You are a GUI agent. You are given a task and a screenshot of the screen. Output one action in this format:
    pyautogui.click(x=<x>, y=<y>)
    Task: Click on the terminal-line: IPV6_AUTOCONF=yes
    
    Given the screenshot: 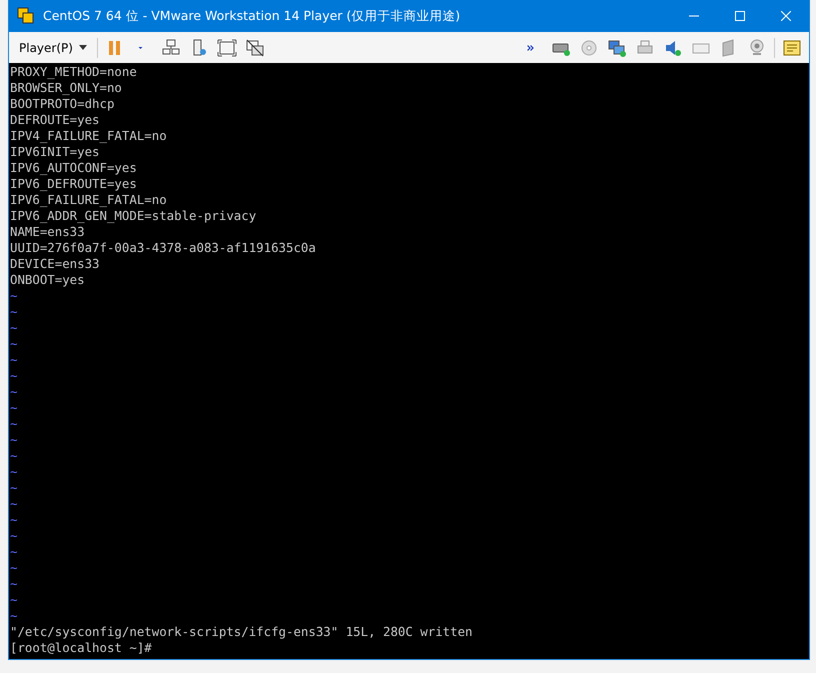 What is the action you would take?
    pyautogui.click(x=73, y=168)
    